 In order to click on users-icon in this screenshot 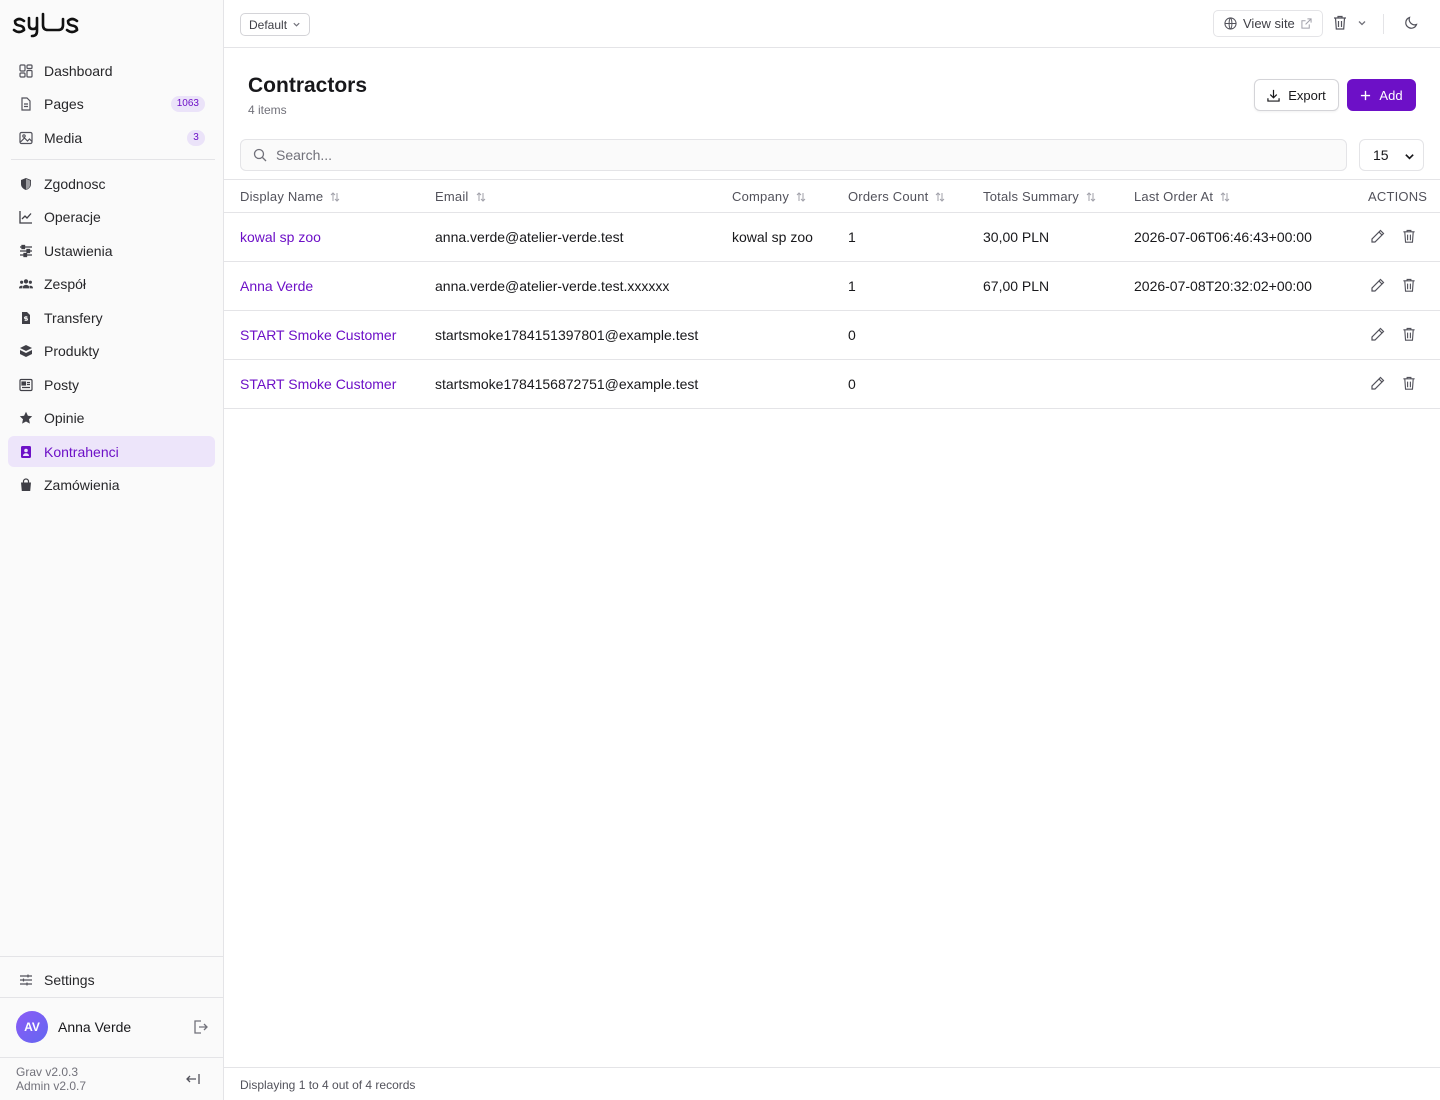, I will do `click(26, 284)`.